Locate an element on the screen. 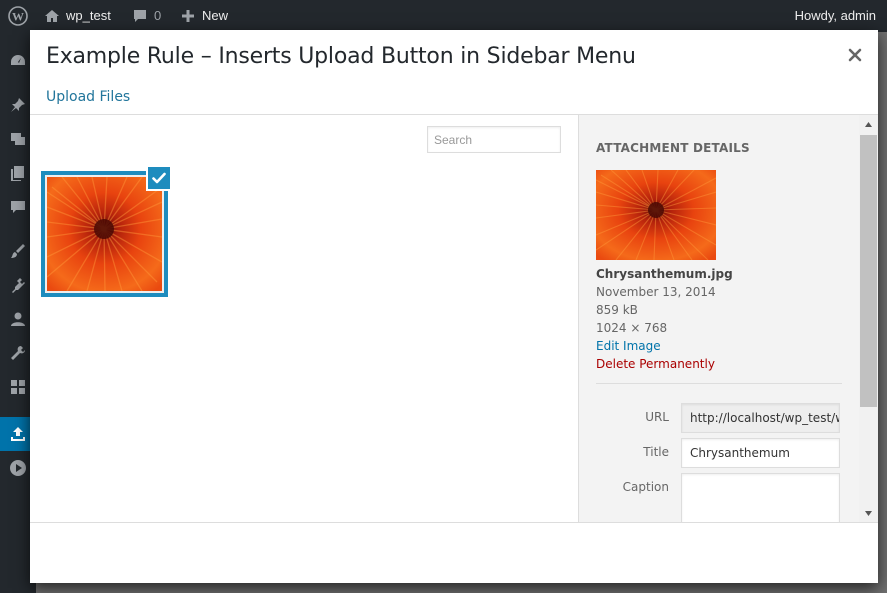  caption-field is located at coordinates (760, 497).